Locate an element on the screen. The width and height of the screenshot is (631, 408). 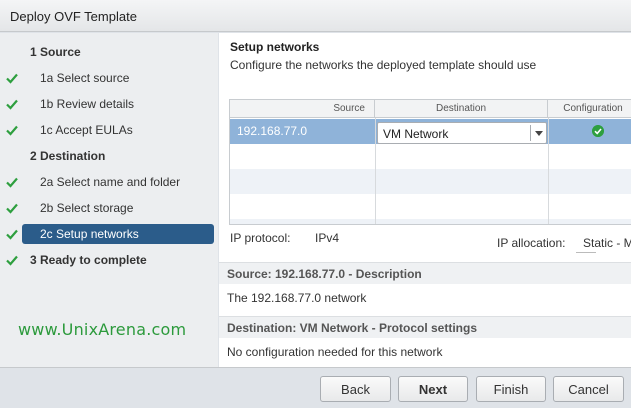
back-button: Back is located at coordinates (355, 389).